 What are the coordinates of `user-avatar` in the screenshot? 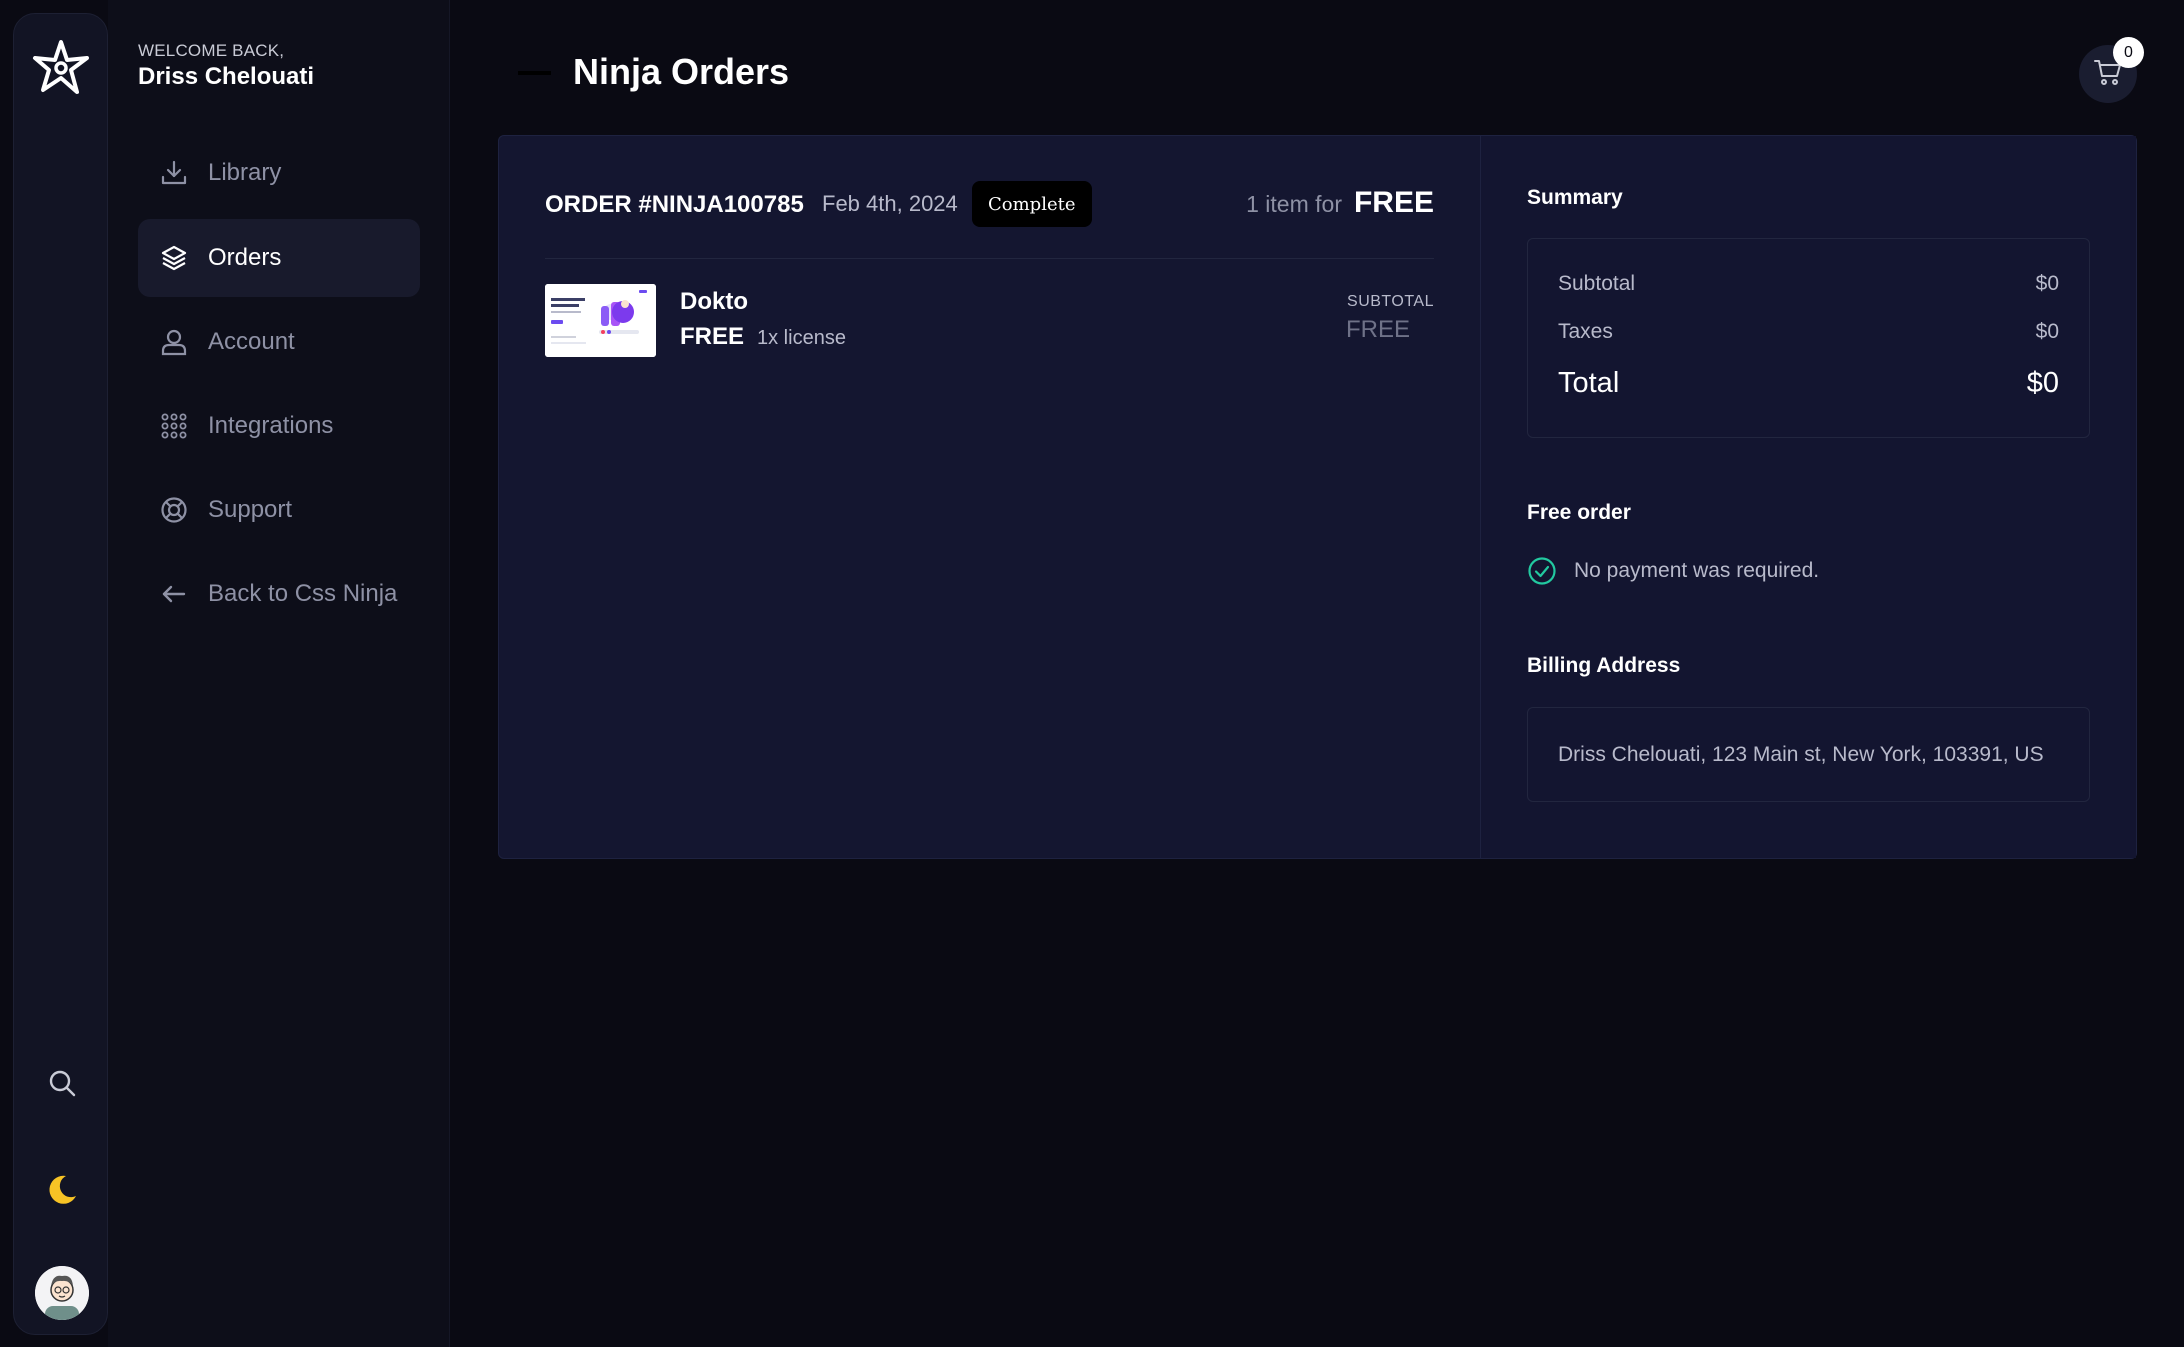 It's located at (62, 1293).